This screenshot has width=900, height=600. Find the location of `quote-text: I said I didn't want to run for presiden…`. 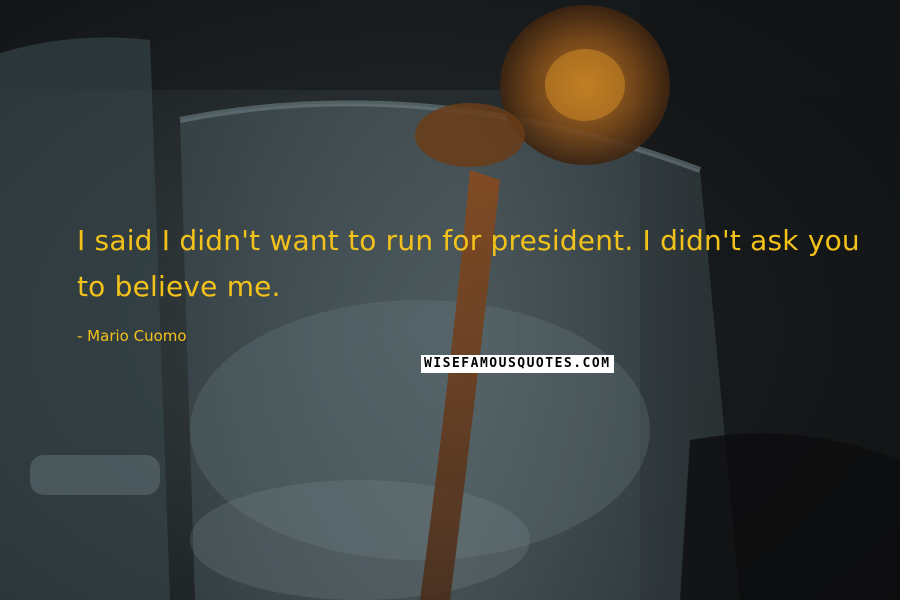

quote-text: I said I didn't want to run for presiden… is located at coordinates (468, 263).